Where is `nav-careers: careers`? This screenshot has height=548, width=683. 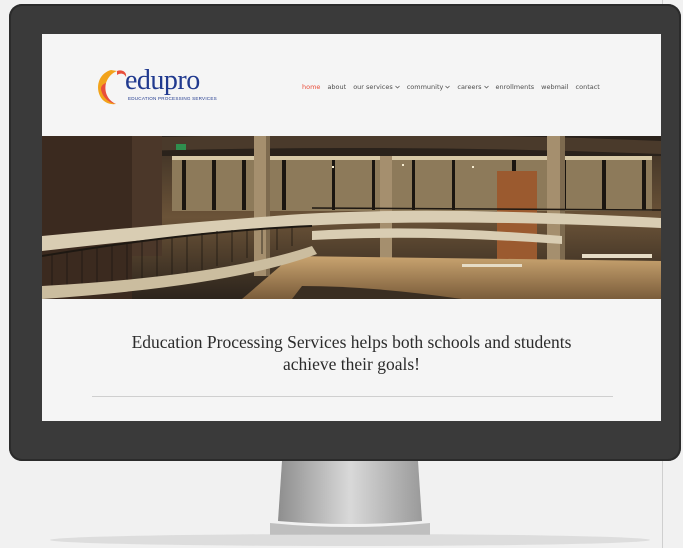
nav-careers: careers is located at coordinates (473, 87).